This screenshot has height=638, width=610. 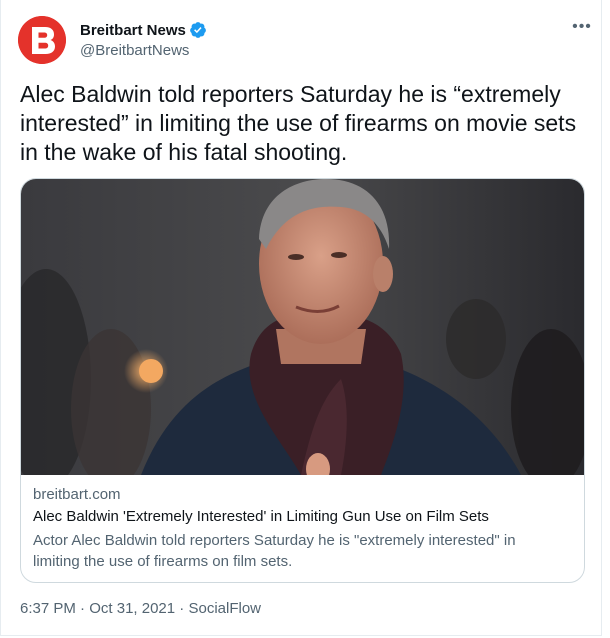 What do you see at coordinates (582, 27) in the screenshot?
I see `more-horizontal-icon: •••` at bounding box center [582, 27].